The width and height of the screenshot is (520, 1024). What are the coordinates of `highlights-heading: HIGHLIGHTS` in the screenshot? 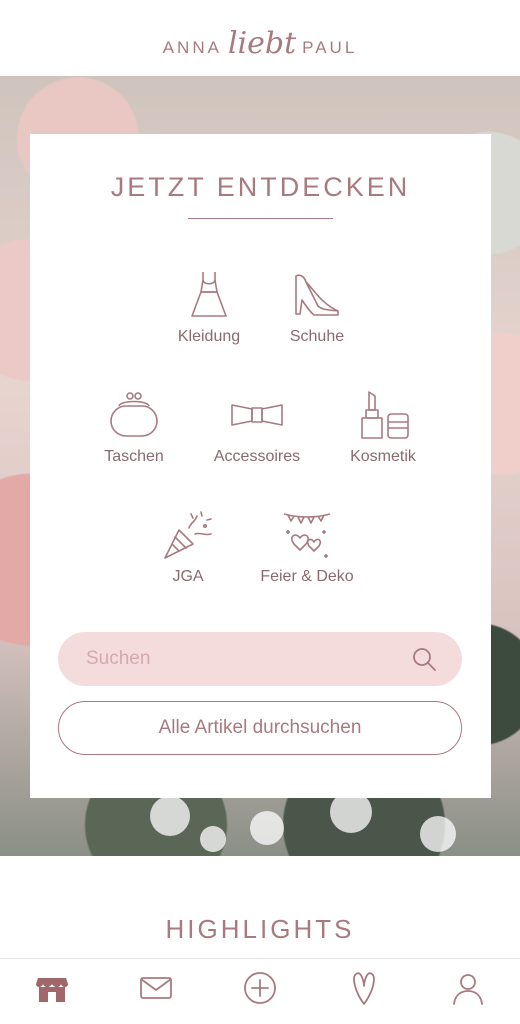 It's located at (260, 929).